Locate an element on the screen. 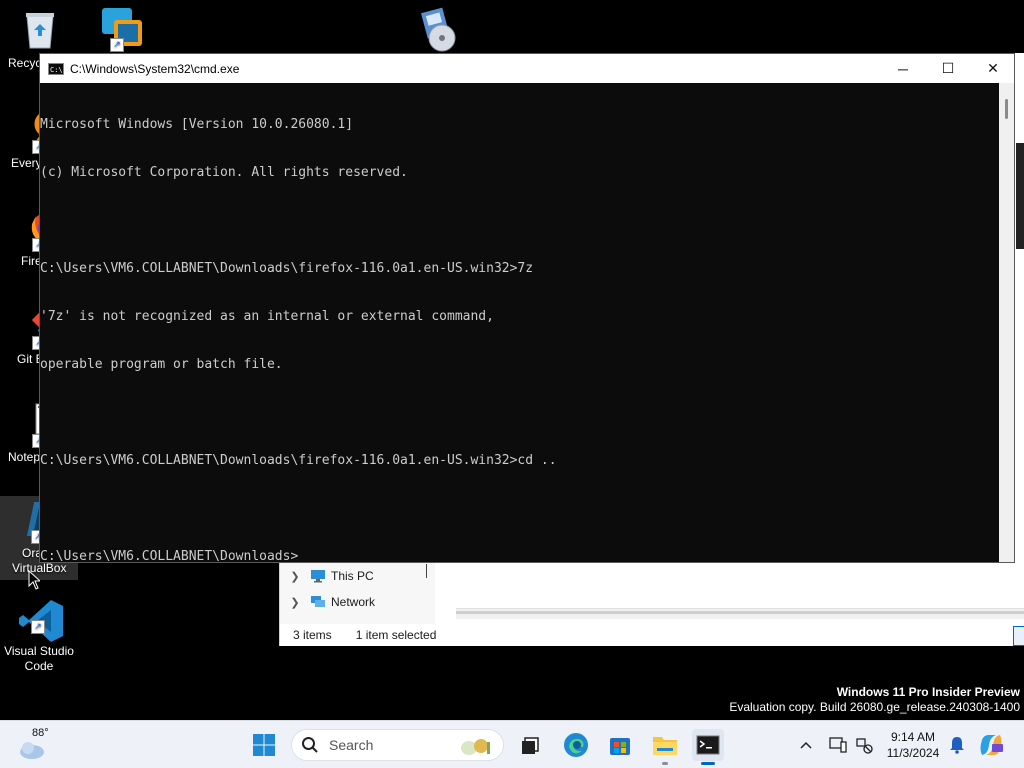 The height and width of the screenshot is (768, 1024). minimize-button: ─ is located at coordinates (903, 68).